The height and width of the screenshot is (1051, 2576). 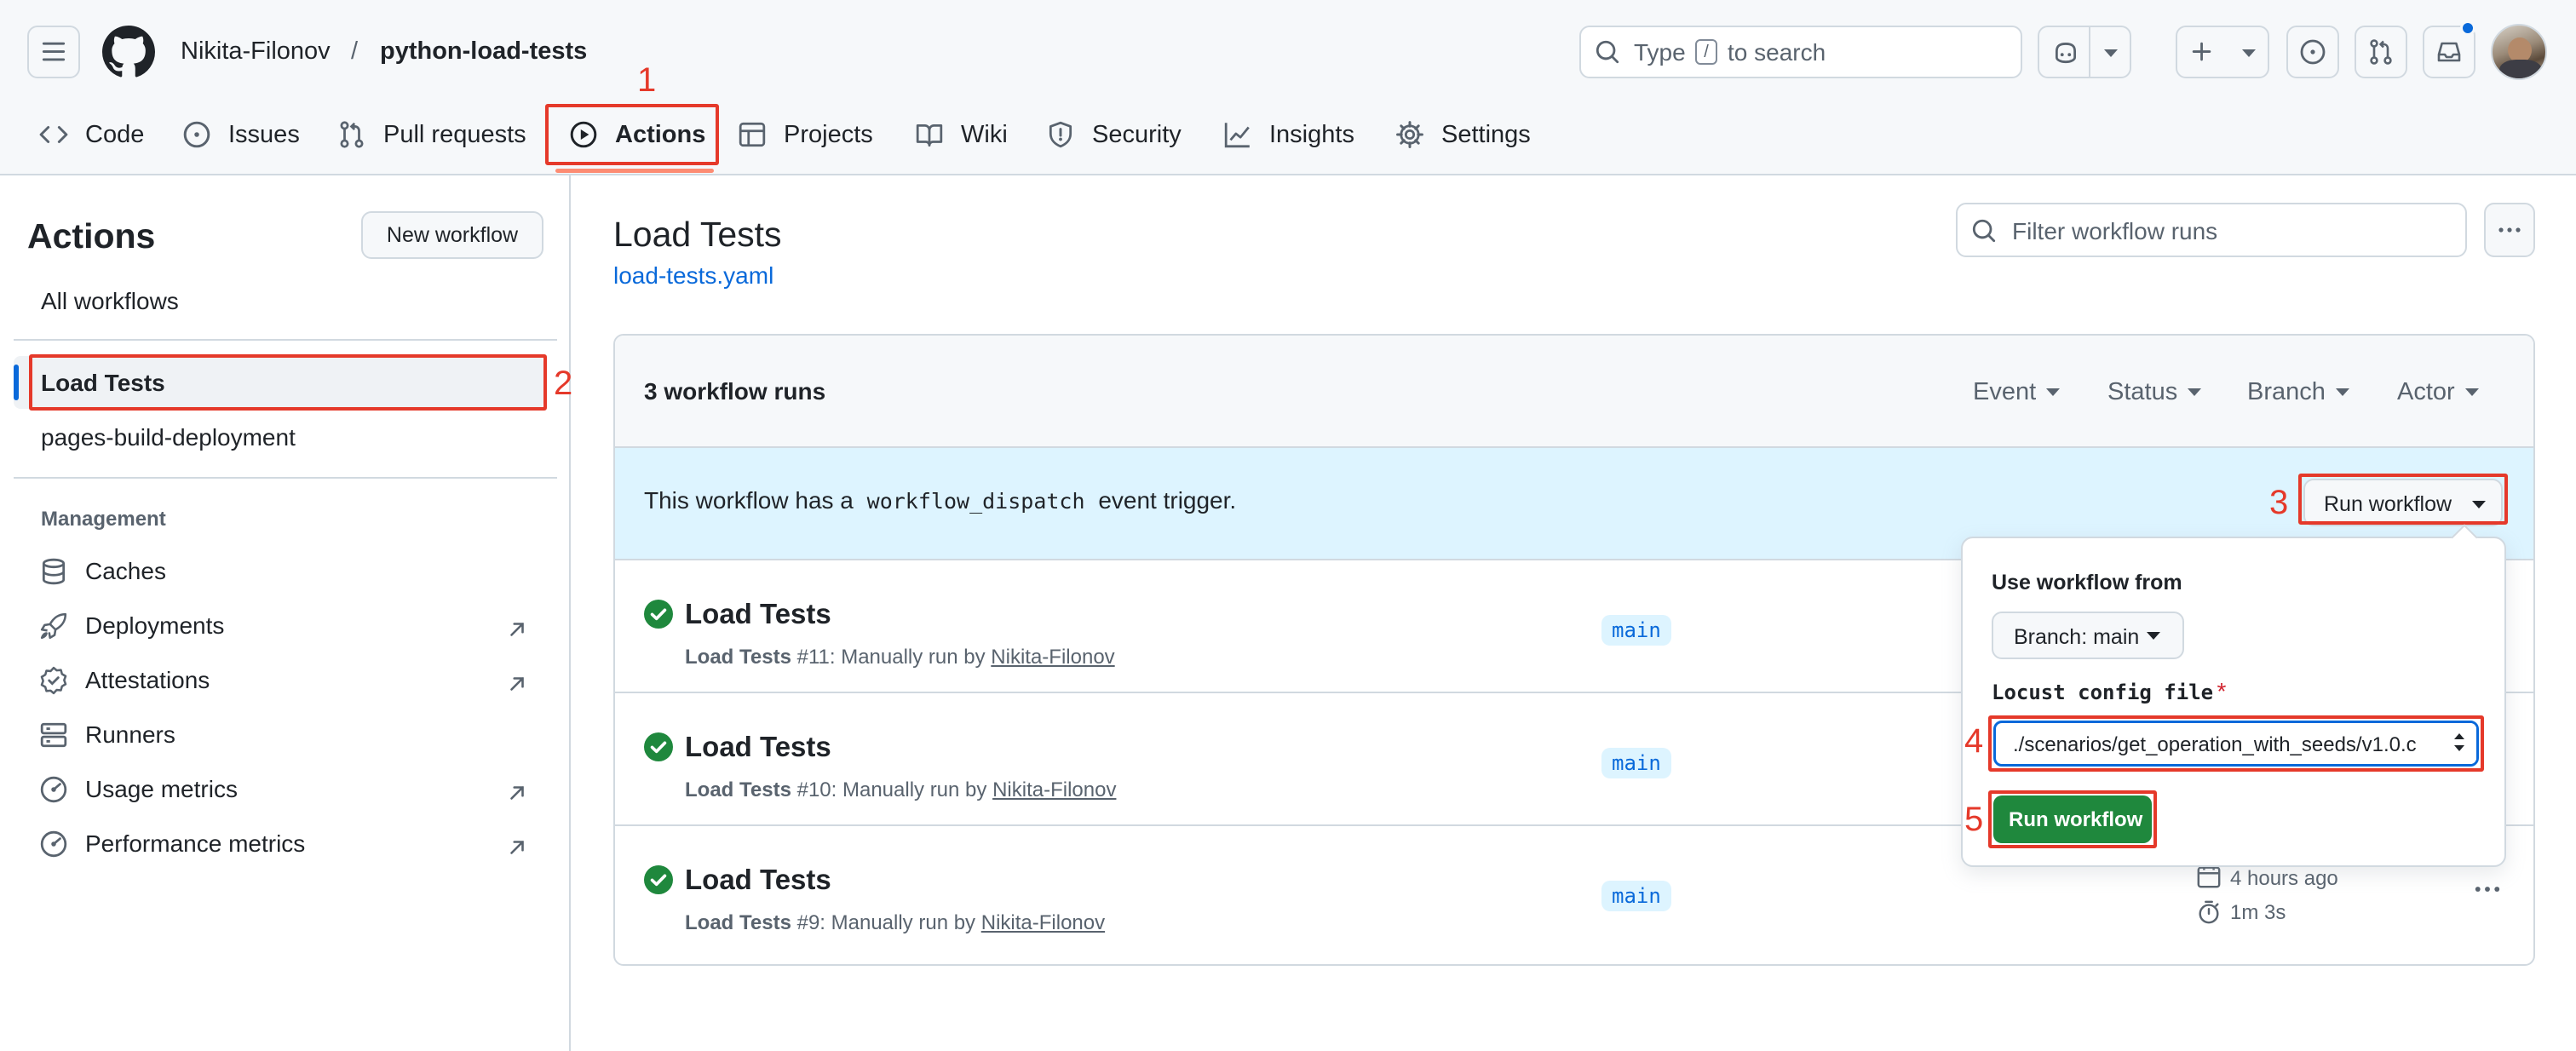 What do you see at coordinates (635, 171) in the screenshot?
I see `tab-actions-underline` at bounding box center [635, 171].